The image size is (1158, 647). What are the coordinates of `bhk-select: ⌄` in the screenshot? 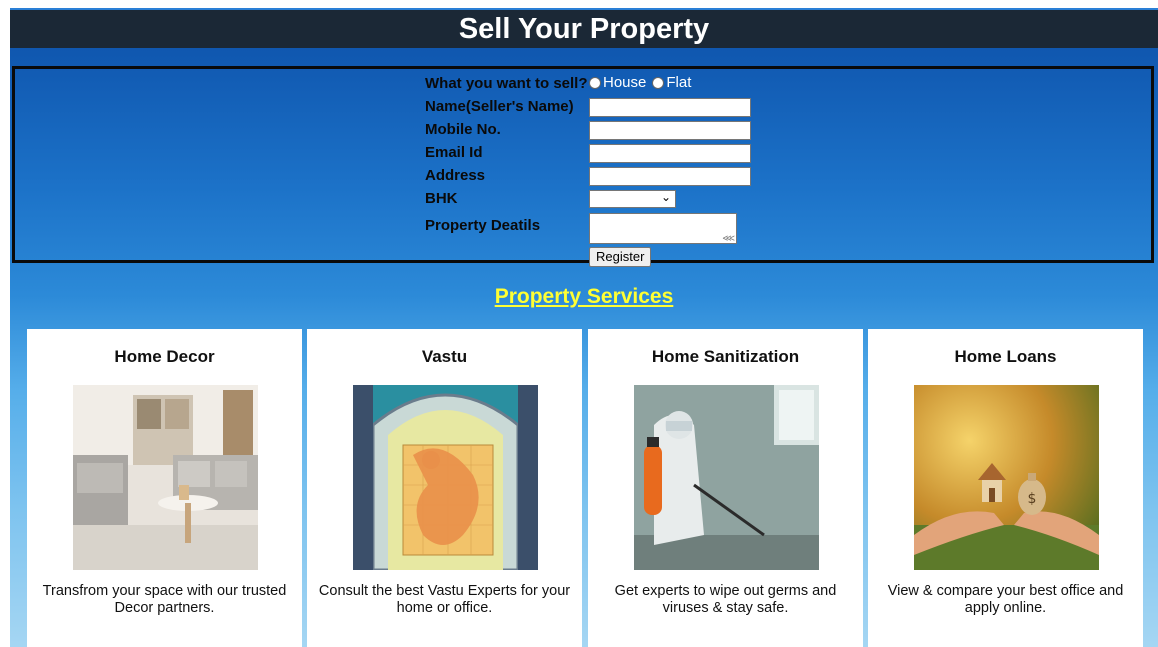 It's located at (632, 199).